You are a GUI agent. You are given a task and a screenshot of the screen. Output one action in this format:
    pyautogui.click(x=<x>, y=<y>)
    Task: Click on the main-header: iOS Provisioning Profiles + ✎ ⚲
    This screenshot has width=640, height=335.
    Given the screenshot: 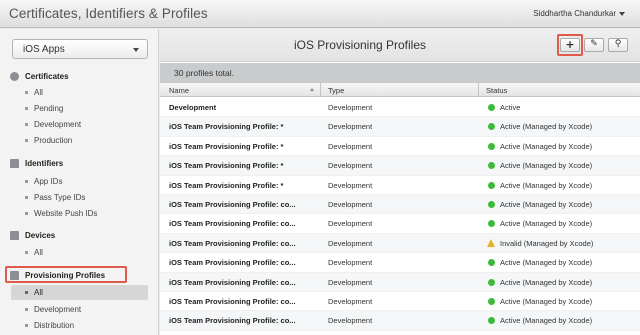 What is the action you would take?
    pyautogui.click(x=400, y=45)
    